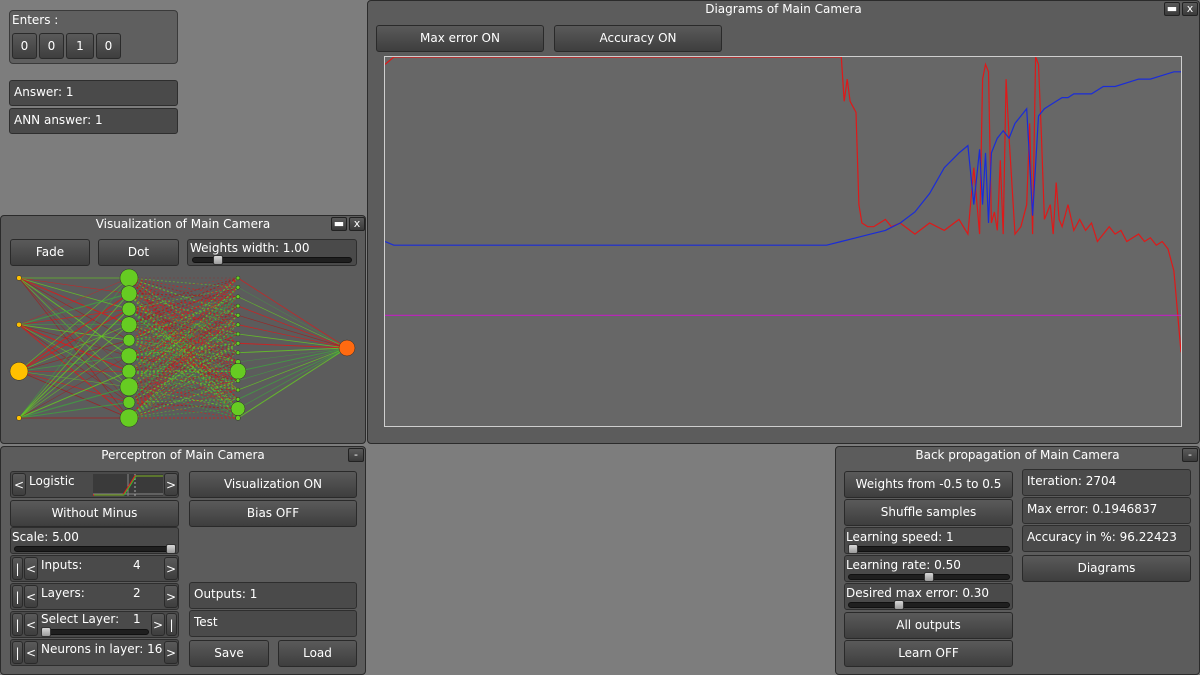  What do you see at coordinates (171, 548) in the screenshot?
I see `scale-slider-thumb` at bounding box center [171, 548].